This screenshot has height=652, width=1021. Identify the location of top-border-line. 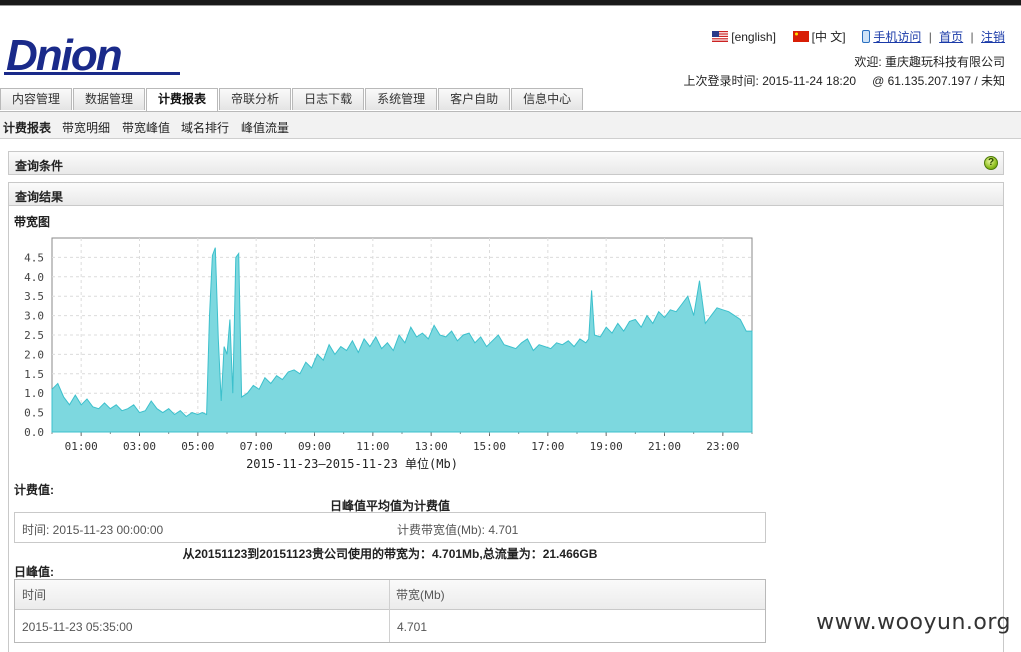
(510, 5).